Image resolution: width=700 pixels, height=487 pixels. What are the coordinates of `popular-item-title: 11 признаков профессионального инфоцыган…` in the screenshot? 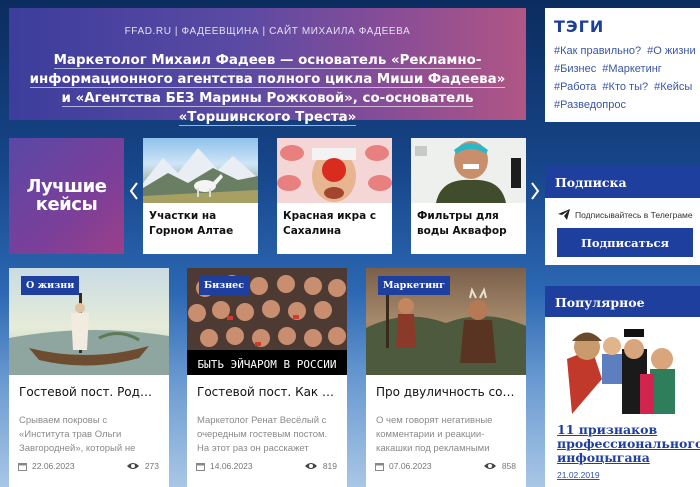 It's located at (628, 444).